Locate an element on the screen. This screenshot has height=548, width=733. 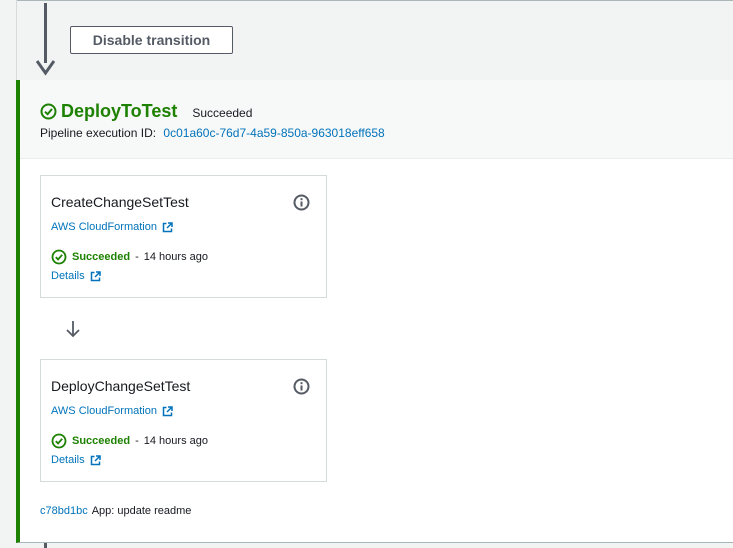
commit-id-link: c78bd1bc is located at coordinates (64, 511).